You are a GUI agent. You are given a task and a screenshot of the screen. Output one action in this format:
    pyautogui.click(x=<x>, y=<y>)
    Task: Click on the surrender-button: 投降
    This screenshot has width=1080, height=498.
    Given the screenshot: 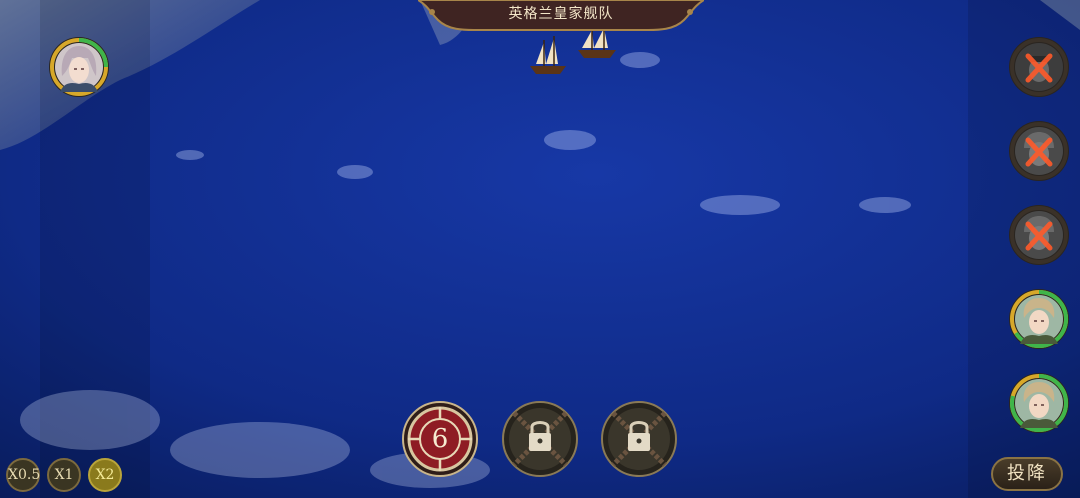 What is the action you would take?
    pyautogui.click(x=1027, y=474)
    